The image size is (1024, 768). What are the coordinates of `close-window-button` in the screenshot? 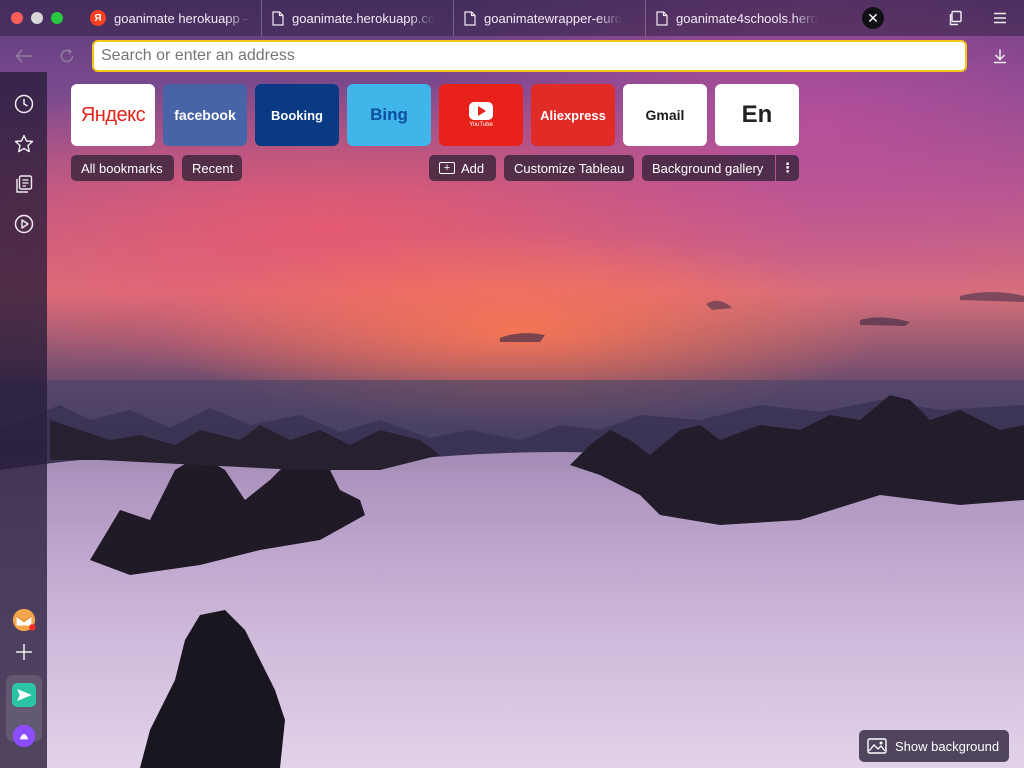 It's located at (17, 18).